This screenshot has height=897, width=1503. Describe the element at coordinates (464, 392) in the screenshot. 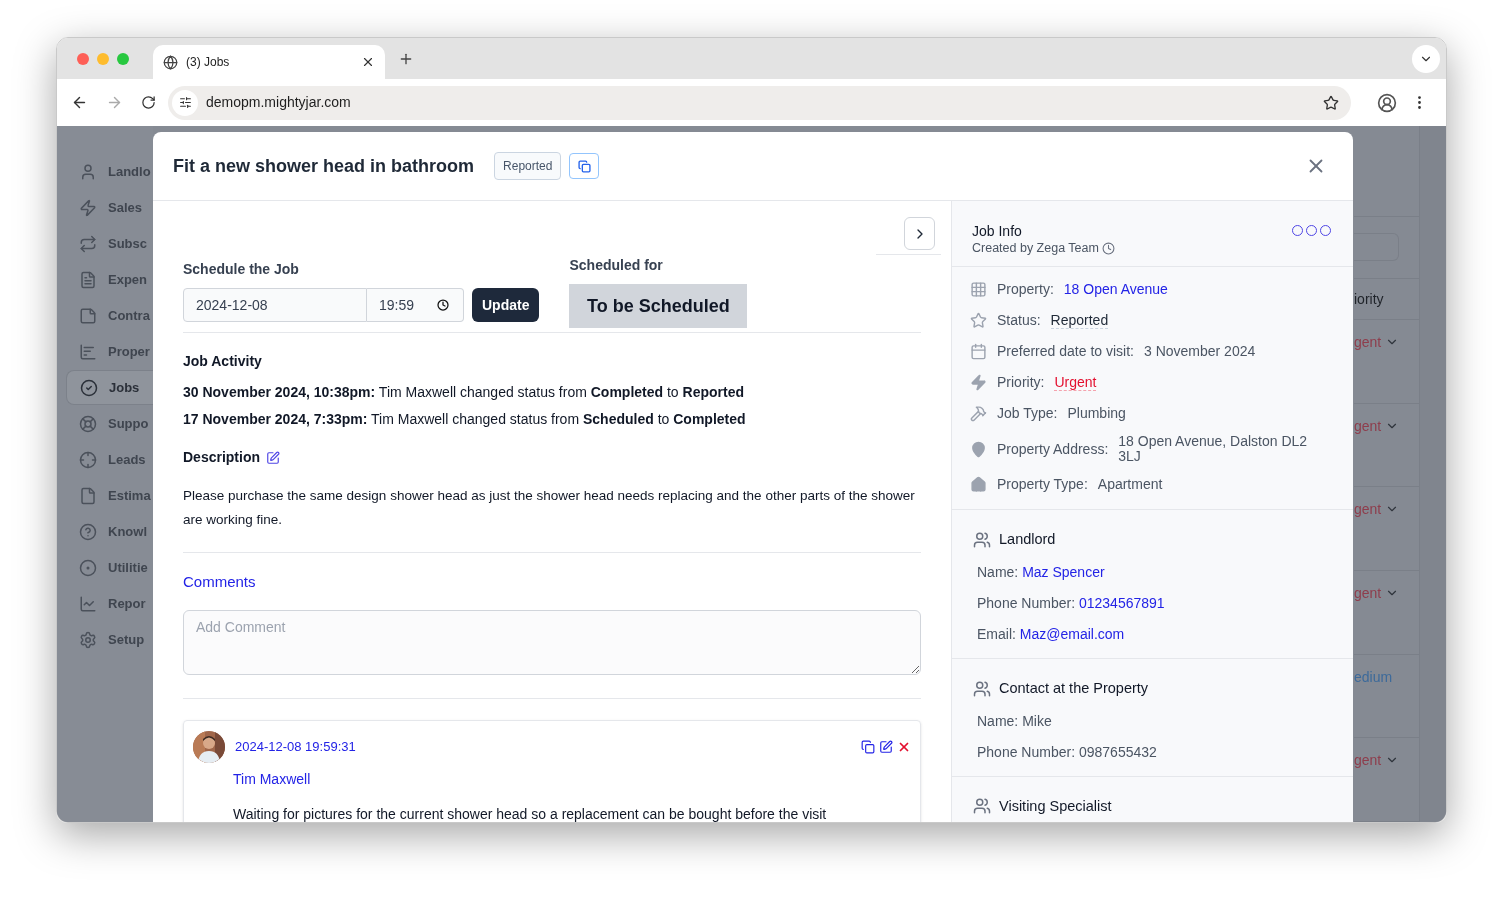

I see `activity-entry: 30 November 2024, 10:38pm: Tim Maxwell changed status from Completed to Reported` at that location.